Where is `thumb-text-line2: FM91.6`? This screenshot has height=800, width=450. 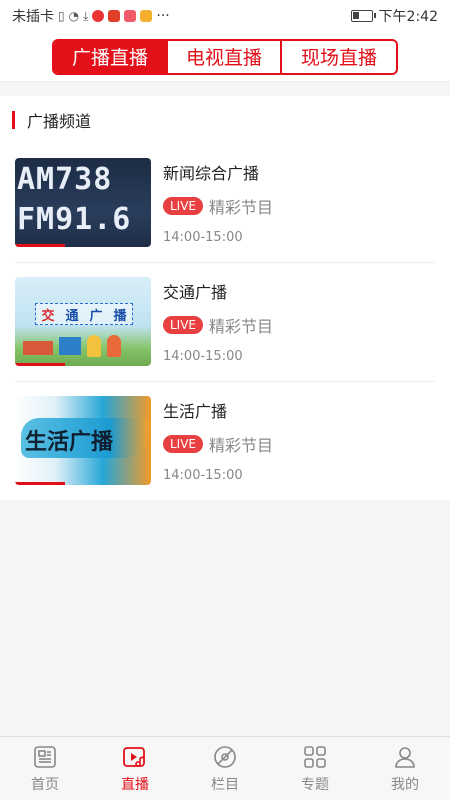
thumb-text-line2: FM91.6 is located at coordinates (74, 219).